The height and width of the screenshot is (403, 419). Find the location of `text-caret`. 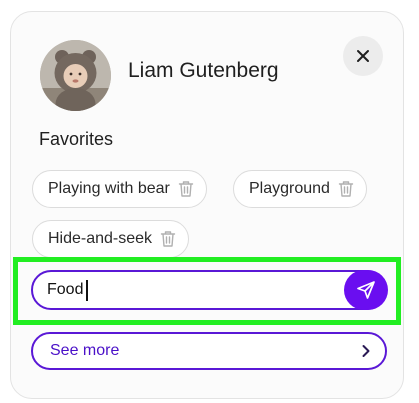

text-caret is located at coordinates (87, 290).